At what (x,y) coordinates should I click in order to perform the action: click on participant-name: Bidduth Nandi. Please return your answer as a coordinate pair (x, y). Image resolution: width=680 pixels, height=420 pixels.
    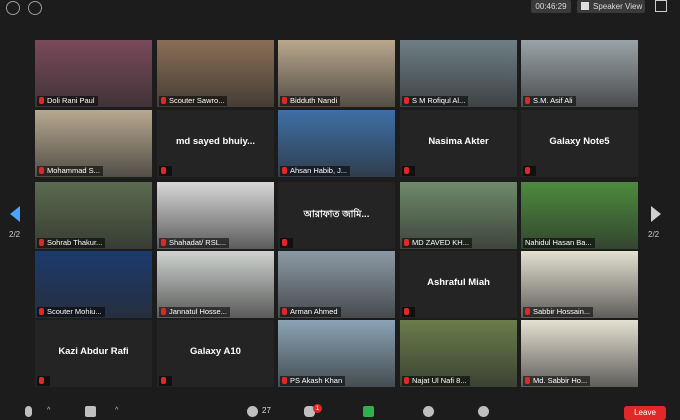
    Looking at the image, I should click on (314, 100).